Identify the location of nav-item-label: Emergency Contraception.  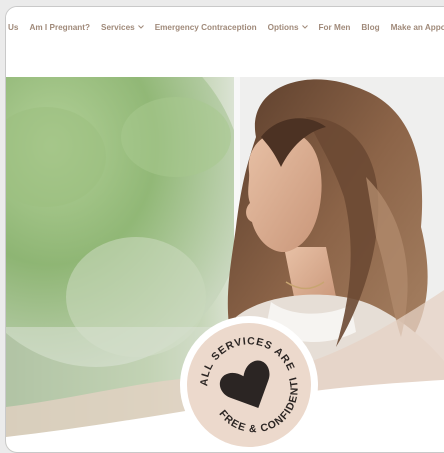
(205, 27).